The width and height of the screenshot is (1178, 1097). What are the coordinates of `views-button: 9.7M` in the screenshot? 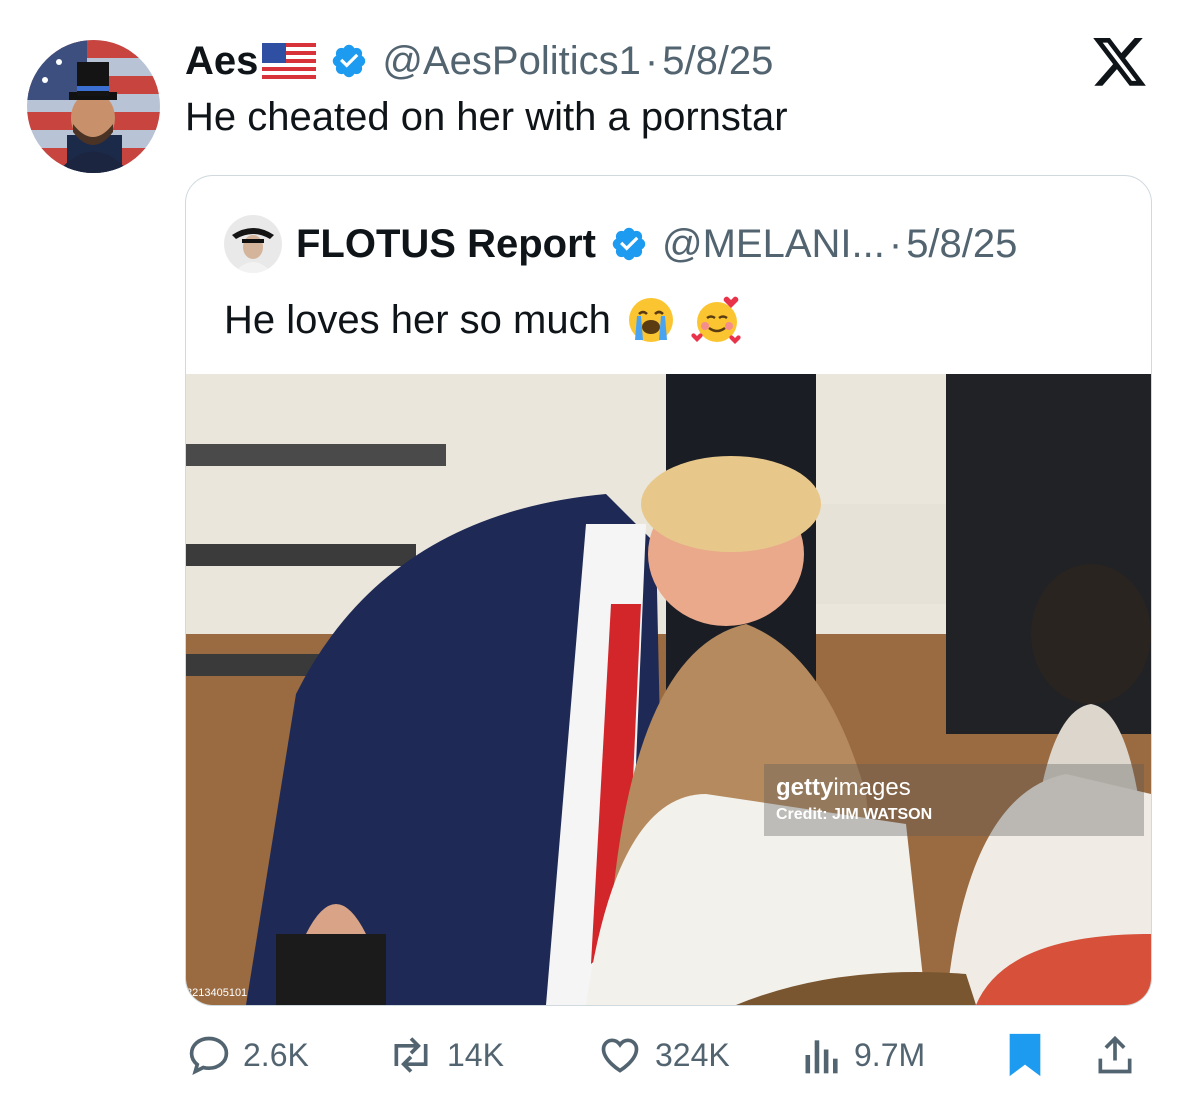 It's located at (863, 1055).